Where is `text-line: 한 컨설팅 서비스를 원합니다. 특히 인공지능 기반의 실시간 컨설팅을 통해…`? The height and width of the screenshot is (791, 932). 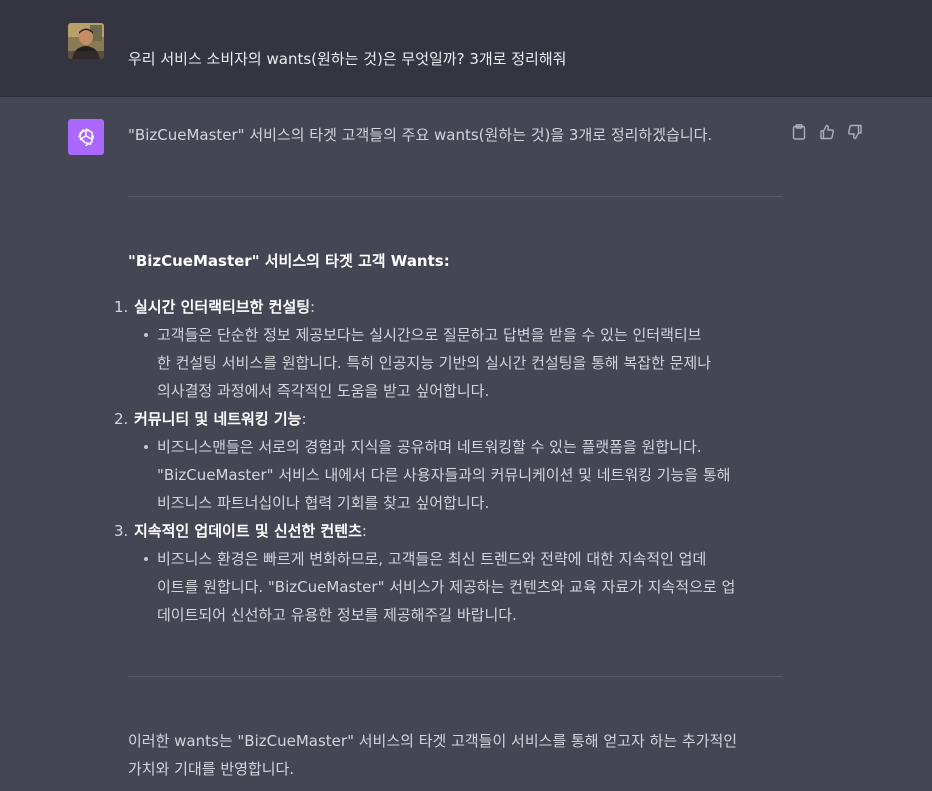
text-line: 한 컨설팅 서비스를 원합니다. 특히 인공지능 기반의 실시간 컨설팅을 통해… is located at coordinates (434, 363).